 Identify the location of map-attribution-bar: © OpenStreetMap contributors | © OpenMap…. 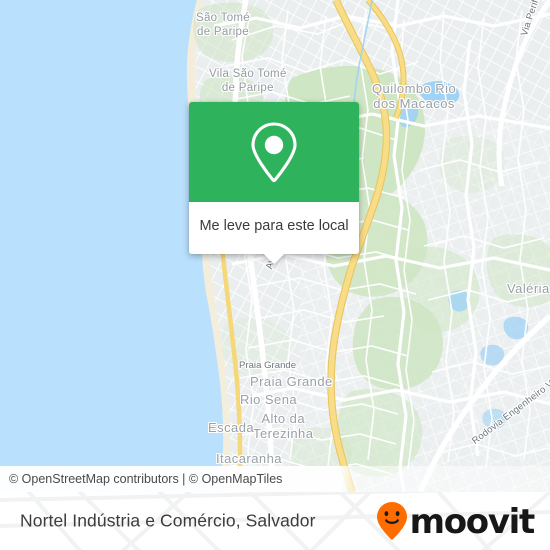
(275, 479).